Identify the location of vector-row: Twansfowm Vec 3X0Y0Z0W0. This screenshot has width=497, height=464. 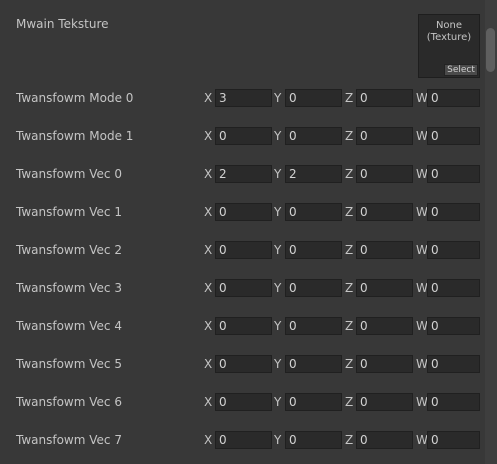
(242, 288).